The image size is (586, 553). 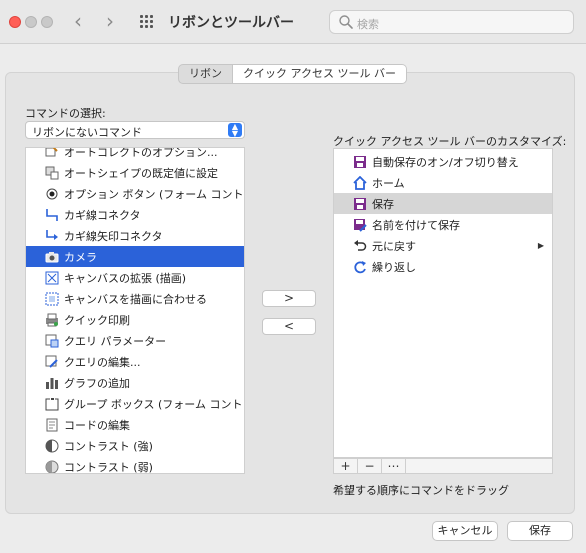 I want to click on expand-canvas-icon, so click(x=52, y=278).